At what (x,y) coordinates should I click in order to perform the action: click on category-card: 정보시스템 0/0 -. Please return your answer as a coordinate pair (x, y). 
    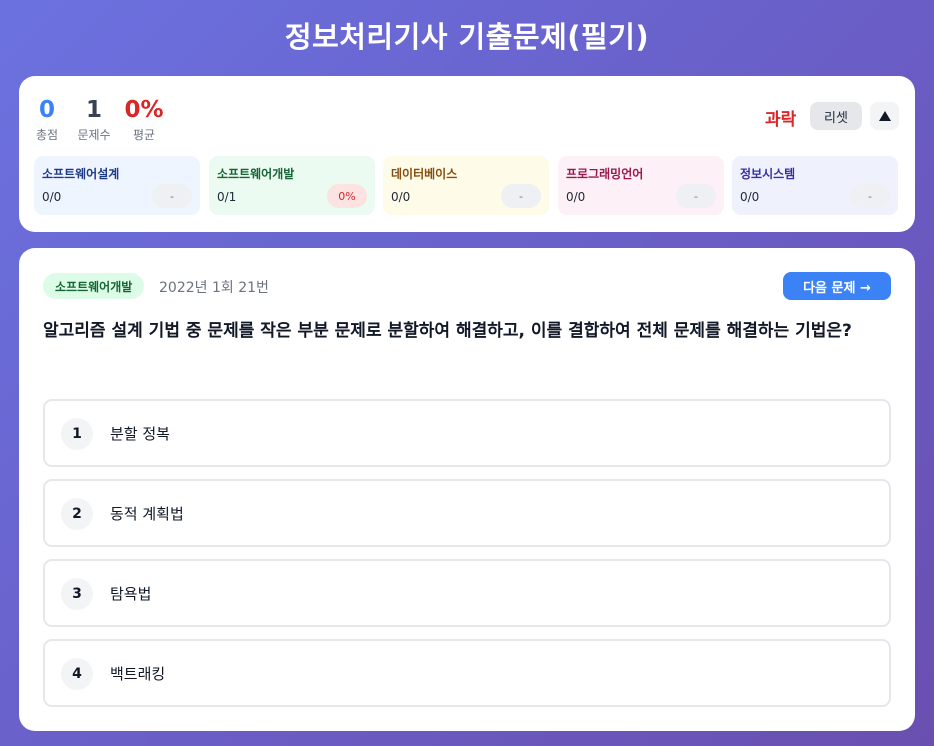
    Looking at the image, I should click on (815, 185).